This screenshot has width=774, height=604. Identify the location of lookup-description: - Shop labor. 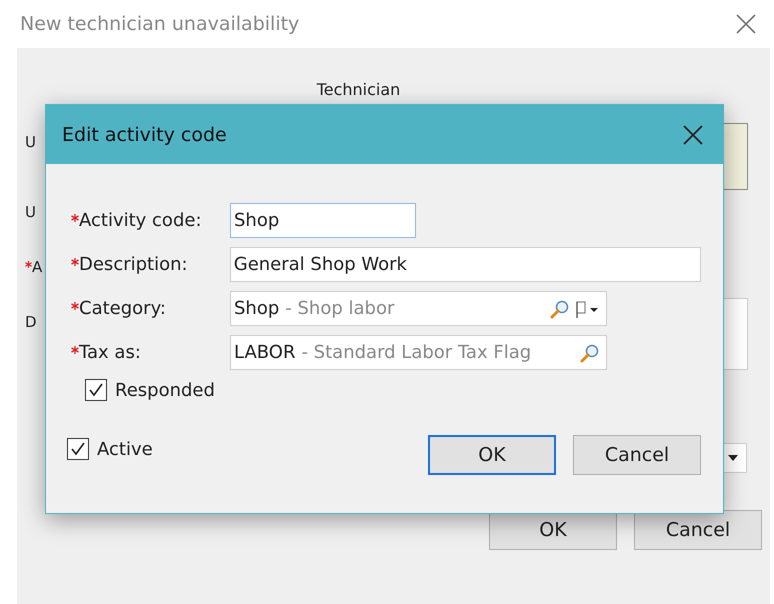
(339, 308).